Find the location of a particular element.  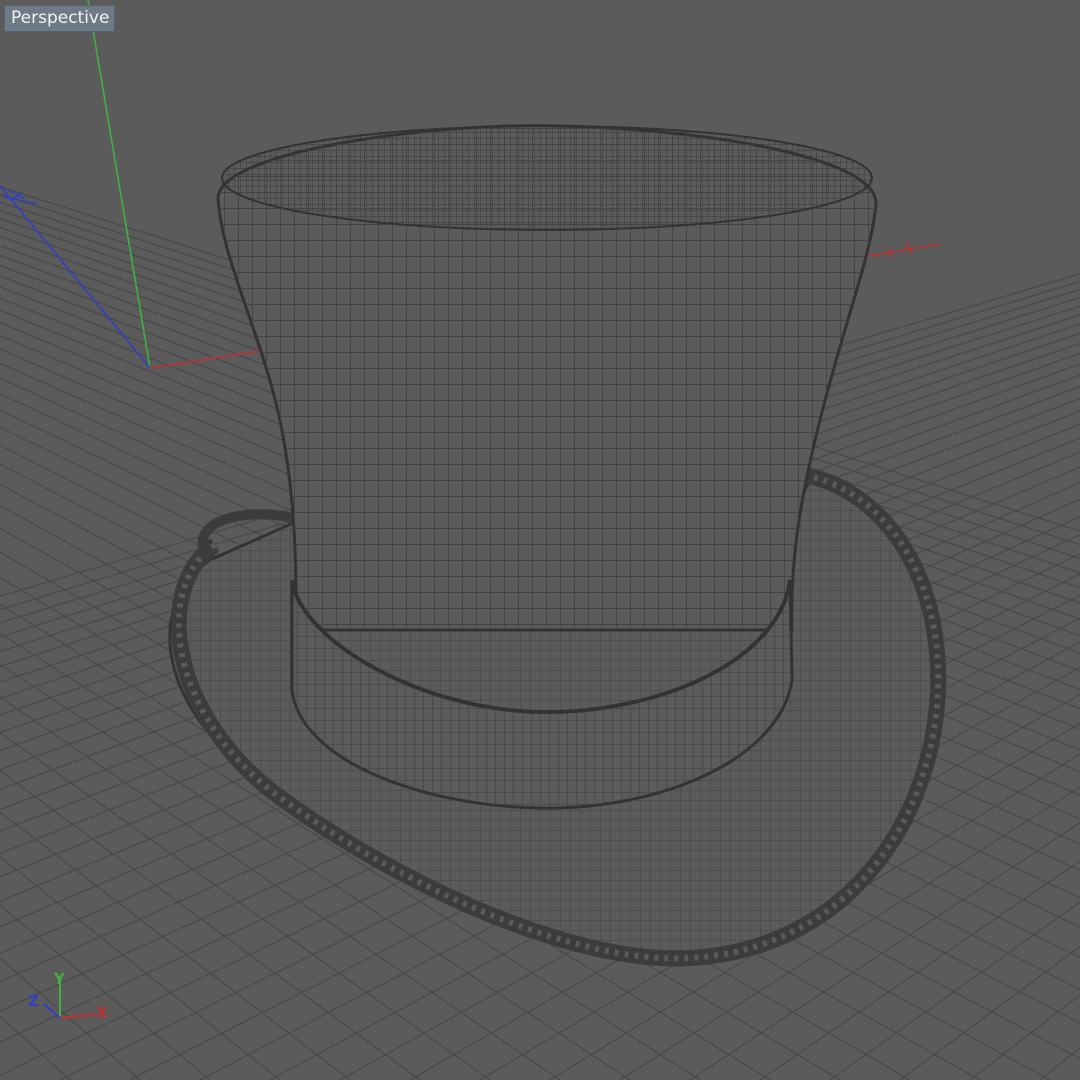

orientation-gizmo: Y X Z is located at coordinates (68, 996).